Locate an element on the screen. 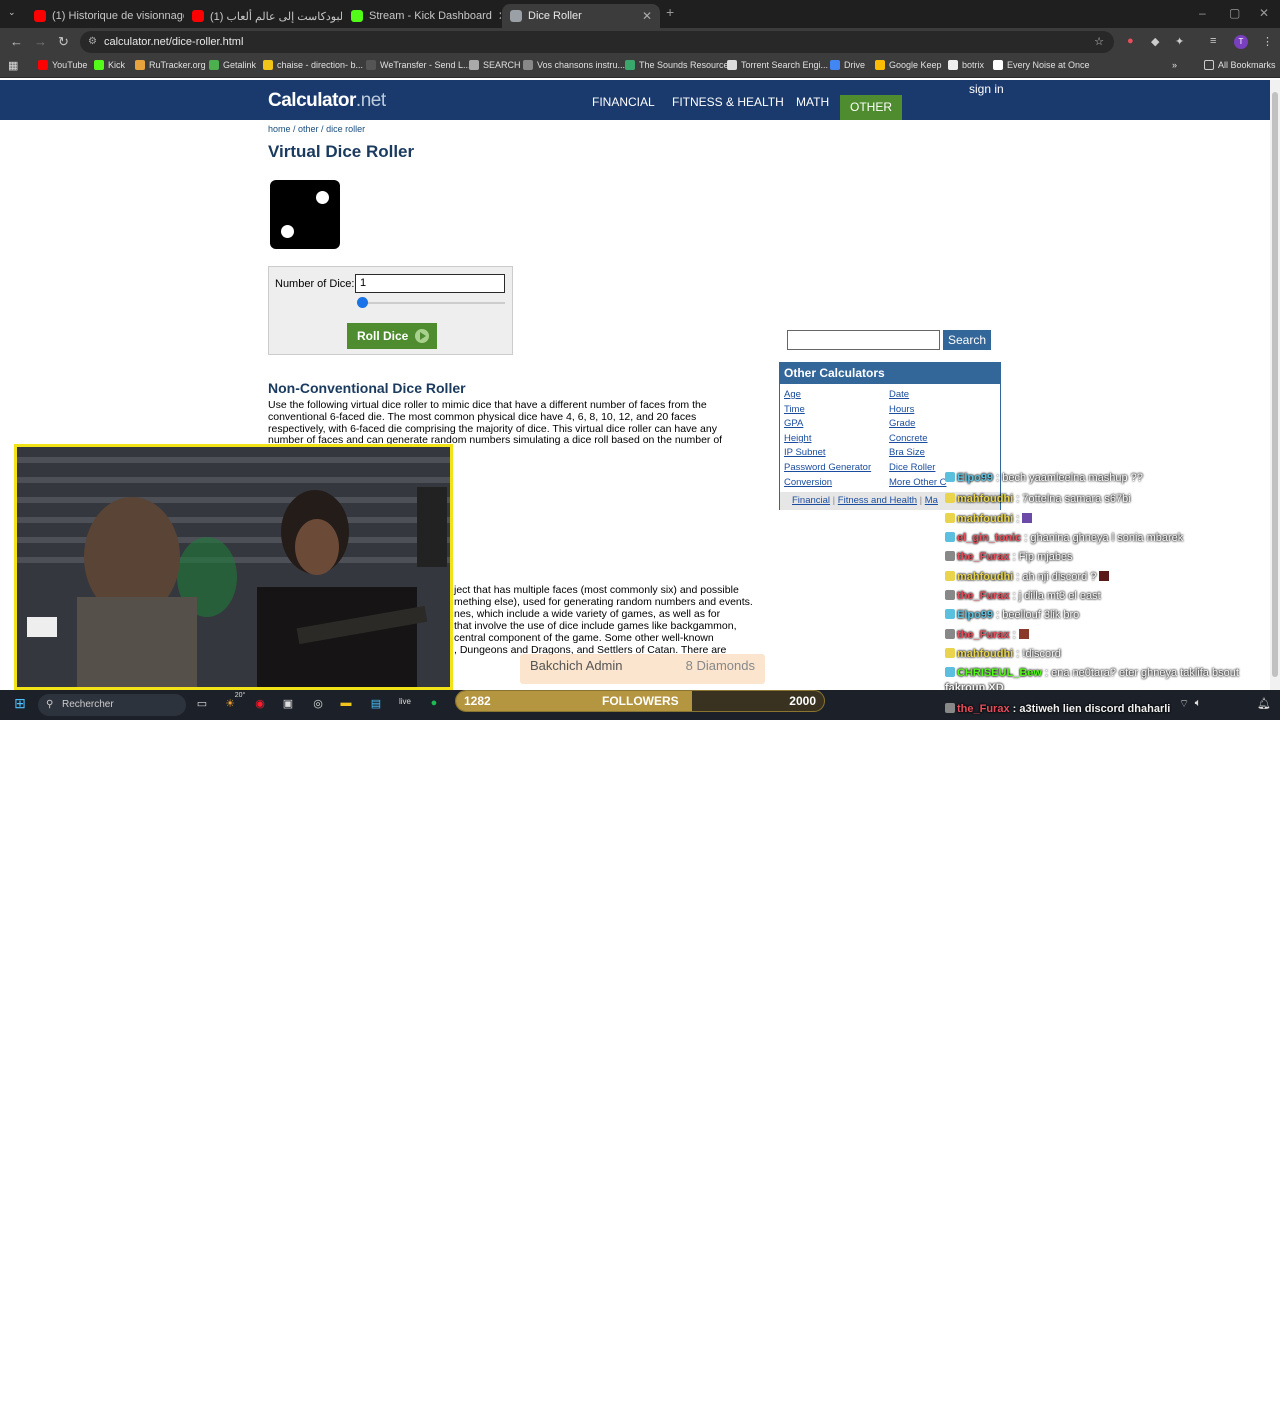 The height and width of the screenshot is (1407, 1280). calc-link: Date is located at coordinates (899, 394).